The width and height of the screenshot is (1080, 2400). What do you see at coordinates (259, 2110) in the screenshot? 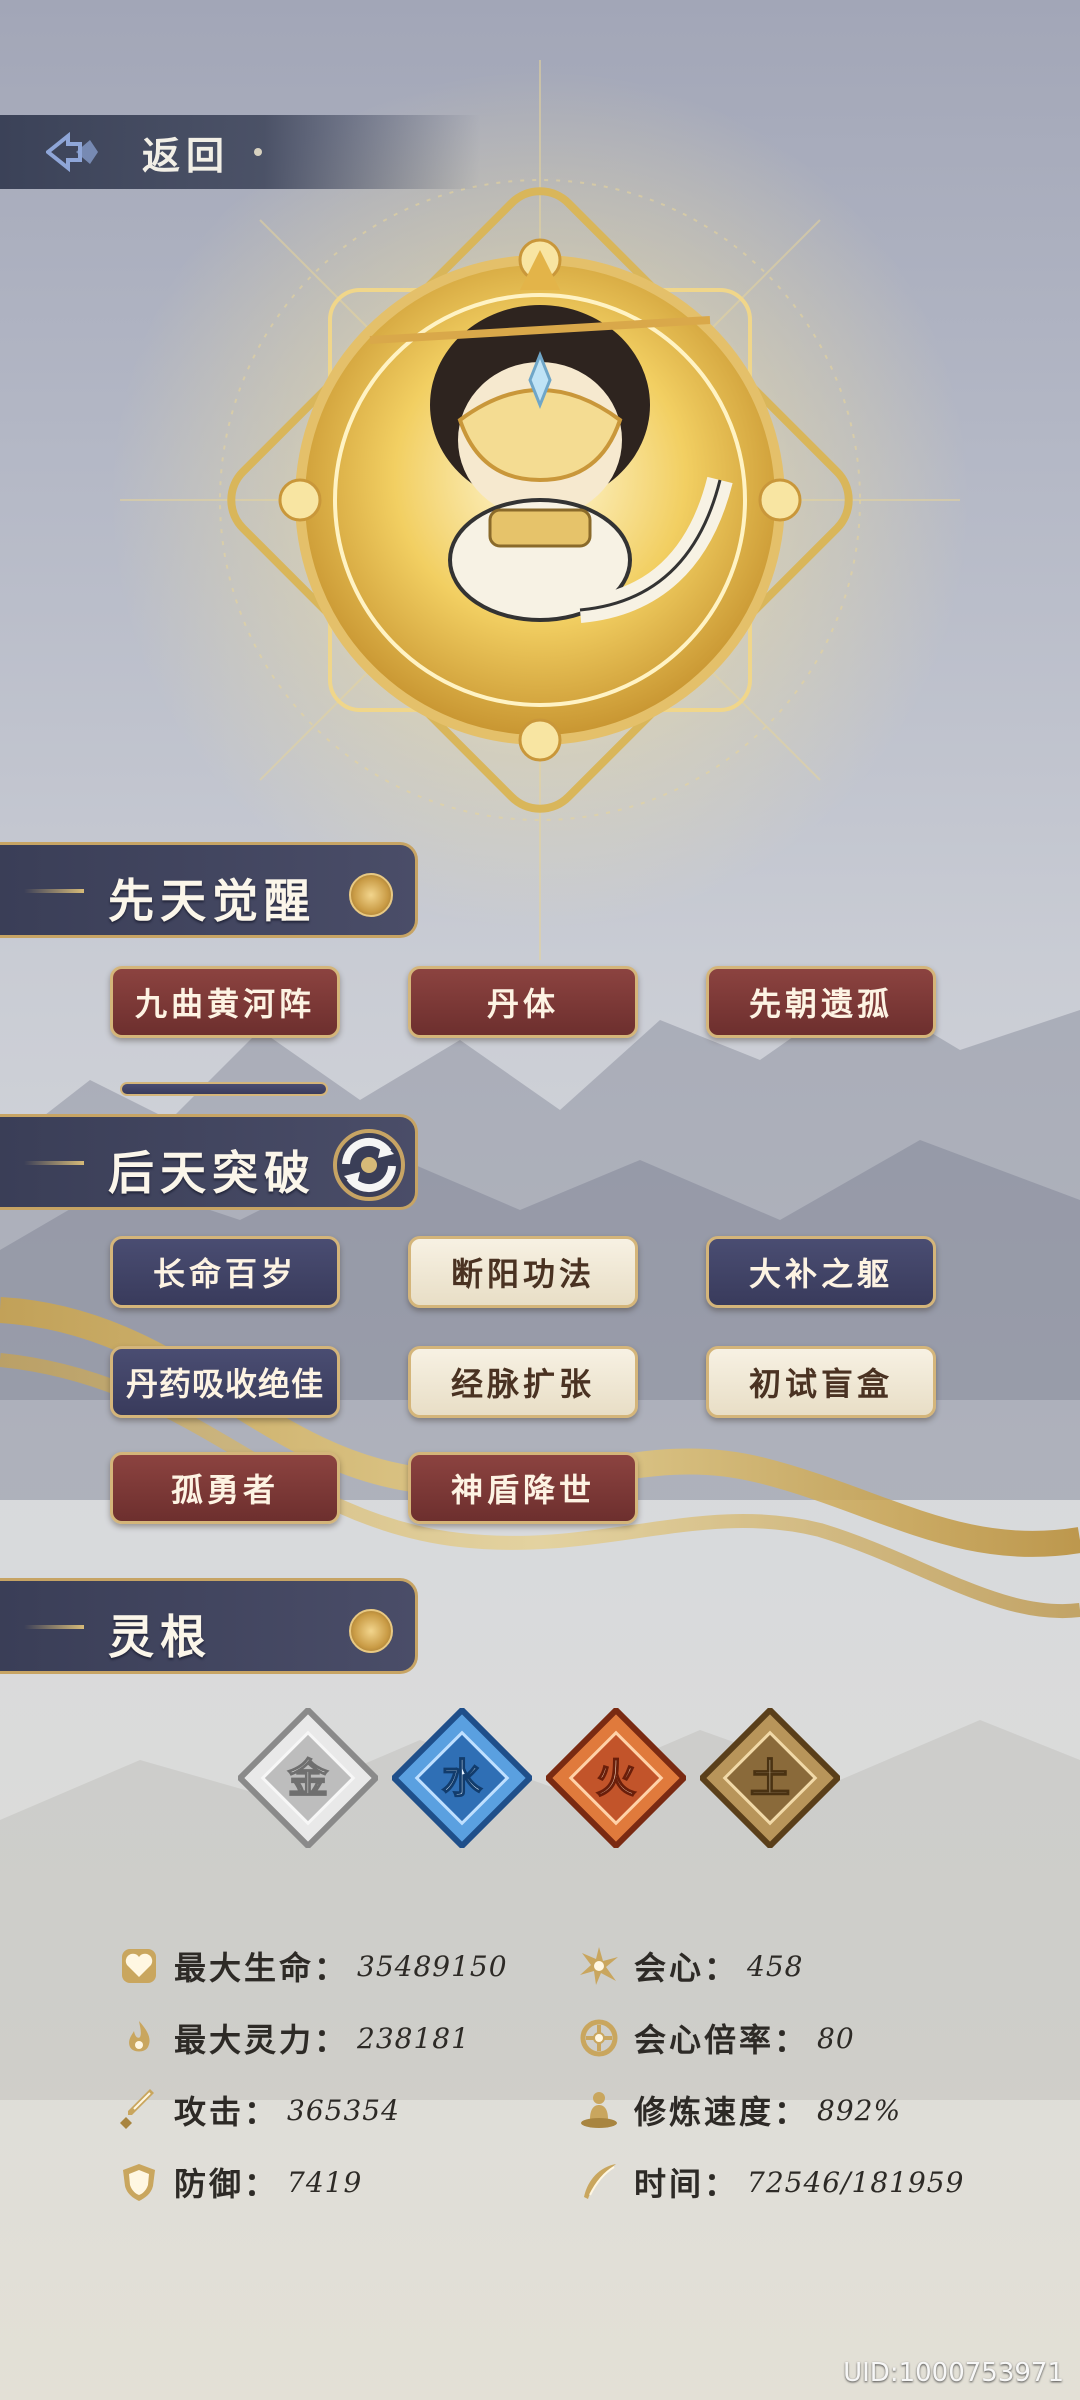
I see `stat-attack: 攻击： 365354` at bounding box center [259, 2110].